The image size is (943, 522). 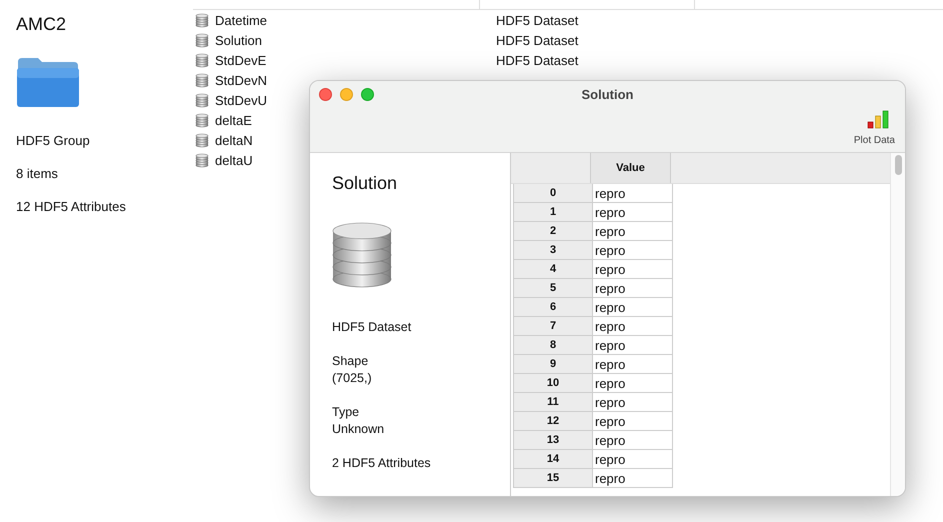 What do you see at coordinates (553, 231) in the screenshot?
I see `row-header: 2` at bounding box center [553, 231].